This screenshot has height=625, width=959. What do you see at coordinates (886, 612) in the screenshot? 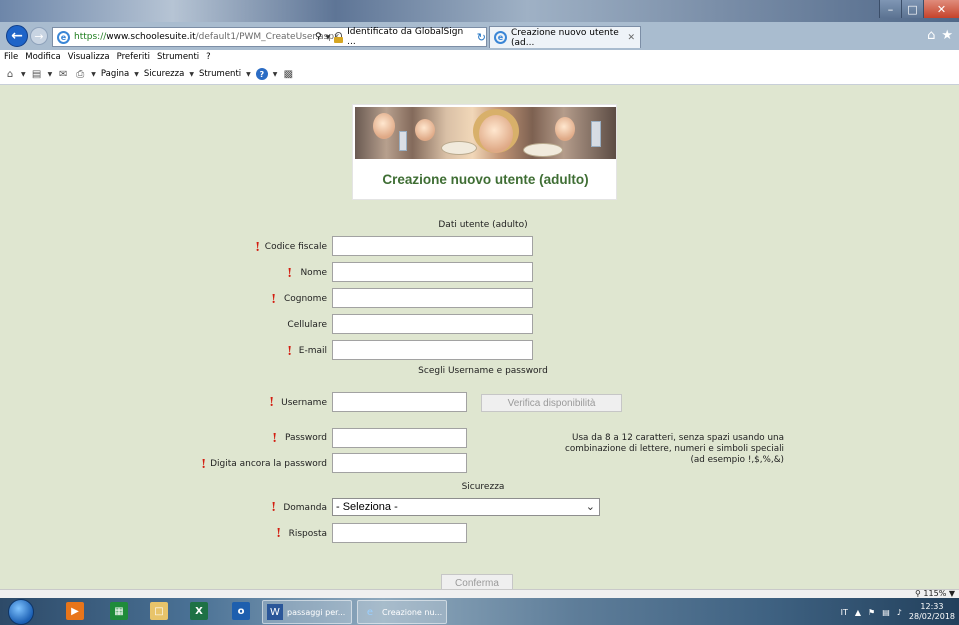
I see `network-icon: ▤` at bounding box center [886, 612].